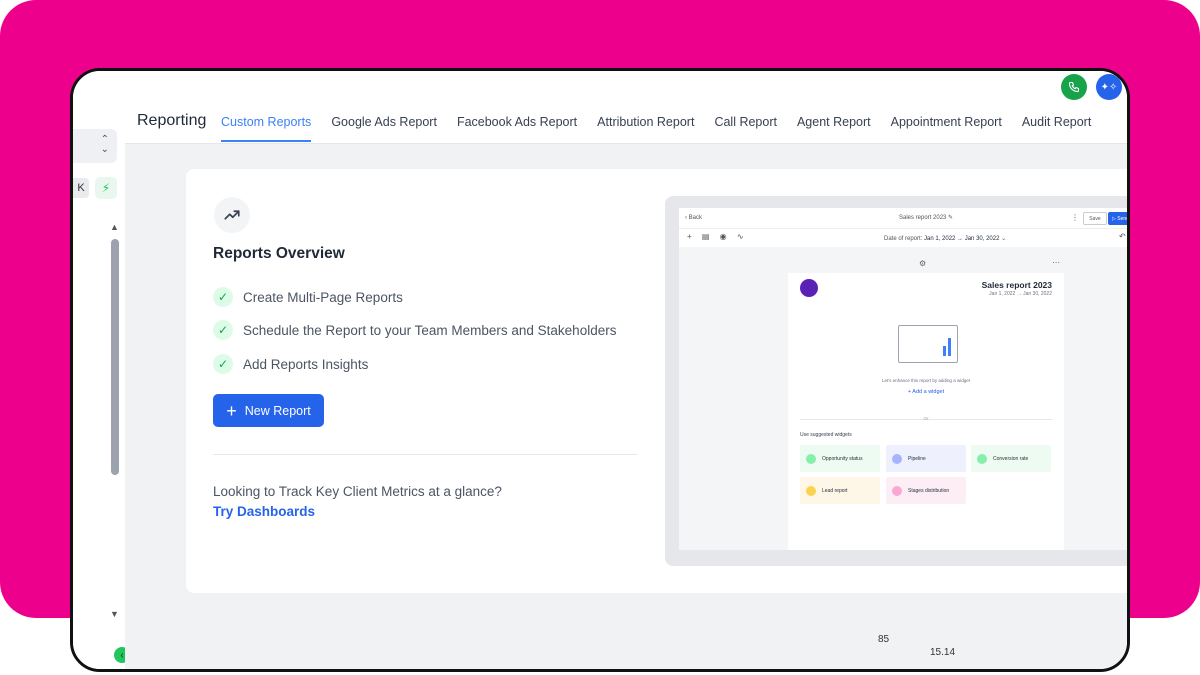 Image resolution: width=1200 pixels, height=675 pixels. What do you see at coordinates (323, 297) in the screenshot?
I see `feature-text: Create Multi-Page Reports` at bounding box center [323, 297].